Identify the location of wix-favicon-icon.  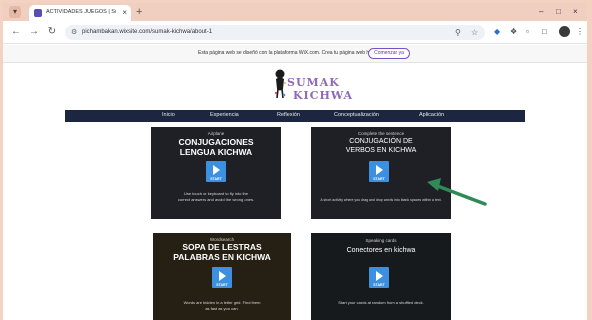
(38, 13).